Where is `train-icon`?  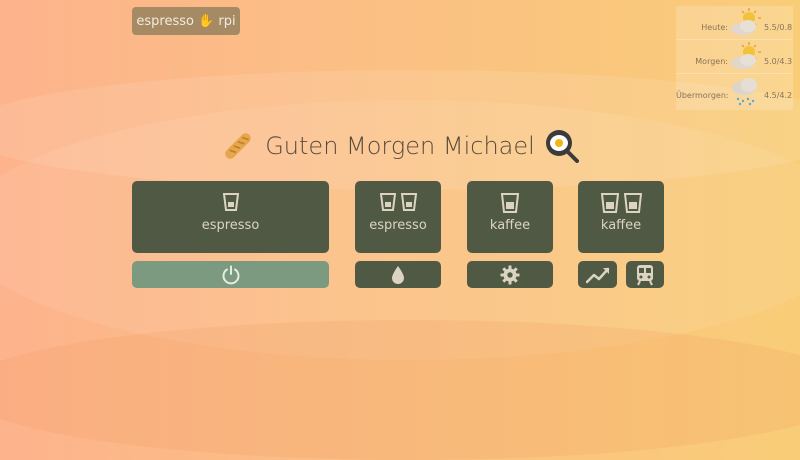
train-icon is located at coordinates (645, 274).